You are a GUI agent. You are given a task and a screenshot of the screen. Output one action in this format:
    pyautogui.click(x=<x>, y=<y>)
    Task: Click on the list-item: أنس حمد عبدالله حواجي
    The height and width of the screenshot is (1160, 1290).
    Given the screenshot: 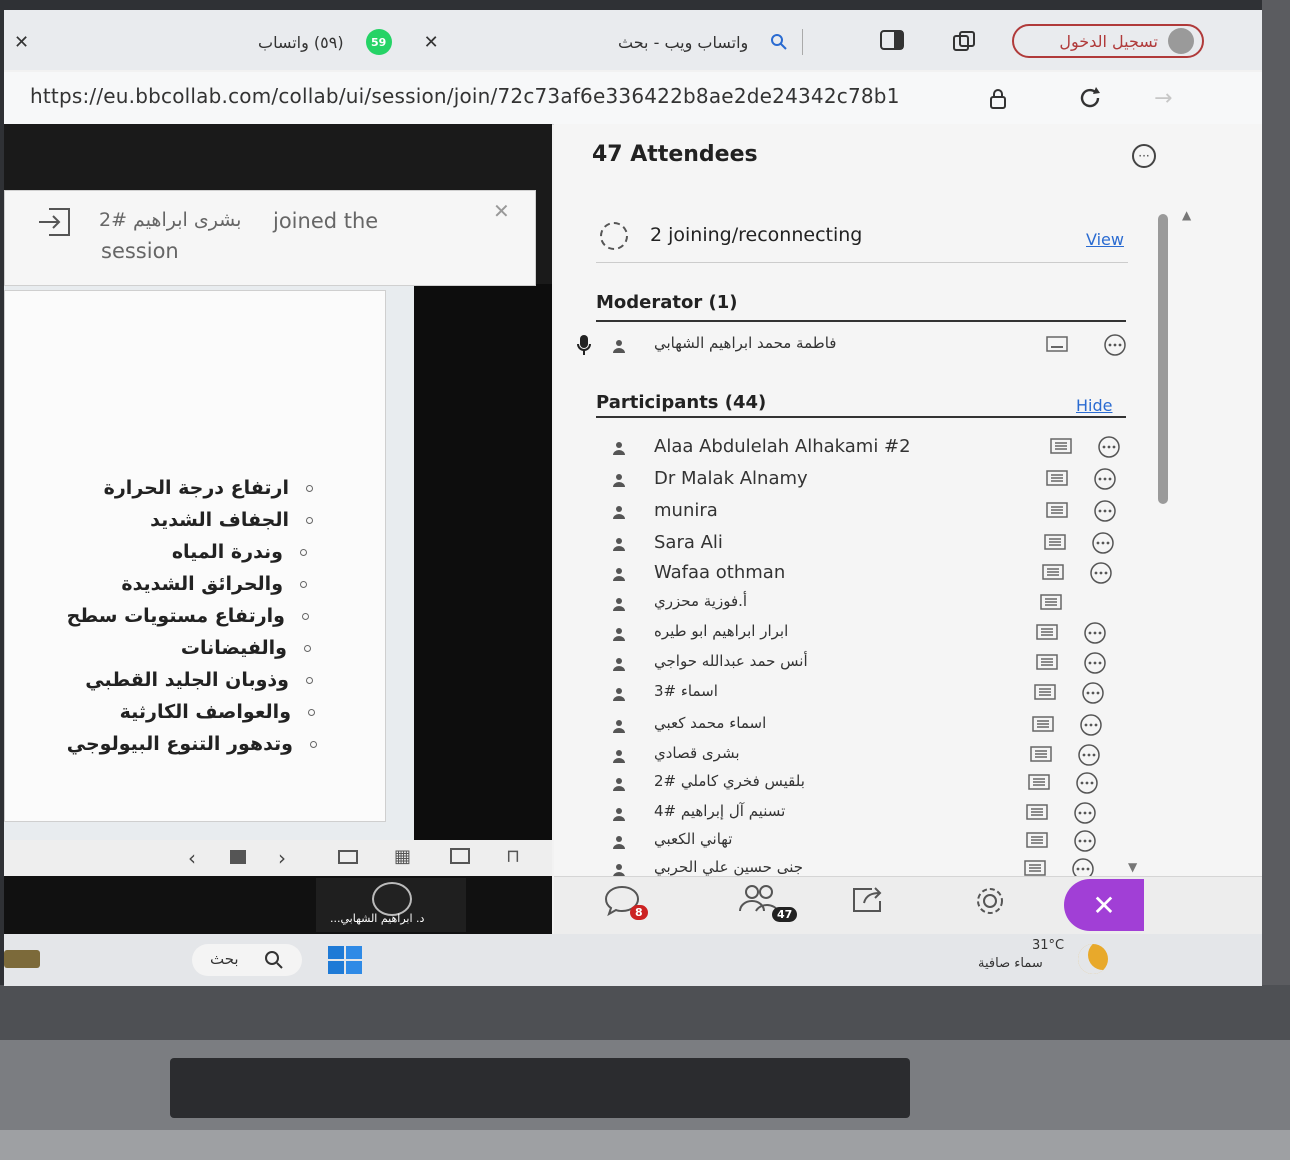 What is the action you would take?
    pyautogui.click(x=864, y=665)
    